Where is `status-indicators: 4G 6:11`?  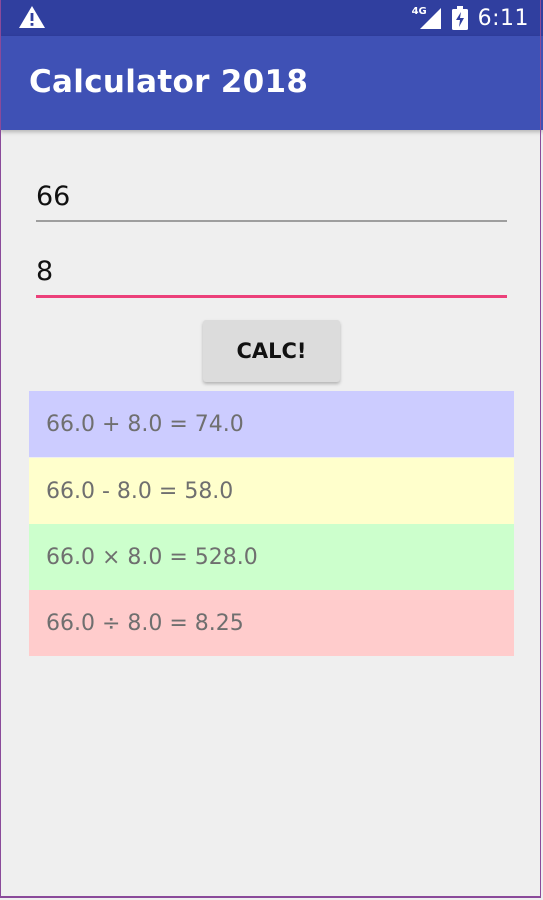 status-indicators: 4G 6:11 is located at coordinates (470, 18).